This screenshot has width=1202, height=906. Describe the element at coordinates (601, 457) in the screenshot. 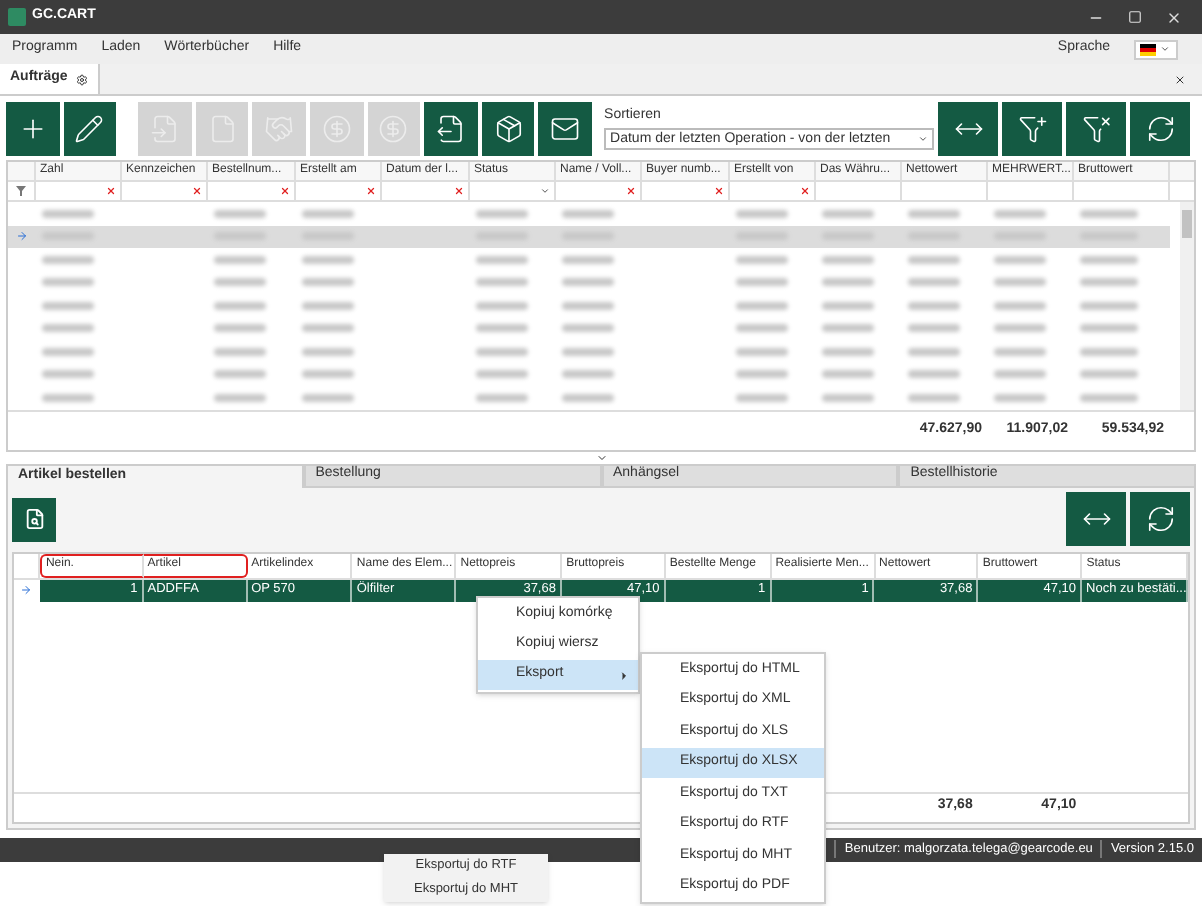

I see `splitter-icon` at that location.